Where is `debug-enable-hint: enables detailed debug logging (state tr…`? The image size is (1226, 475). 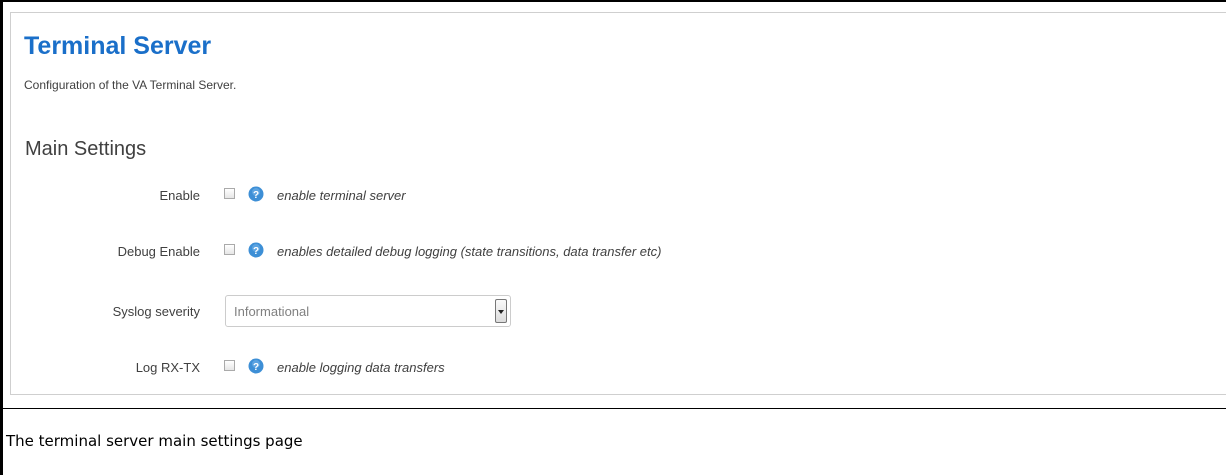
debug-enable-hint: enables detailed debug logging (state tr… is located at coordinates (469, 251).